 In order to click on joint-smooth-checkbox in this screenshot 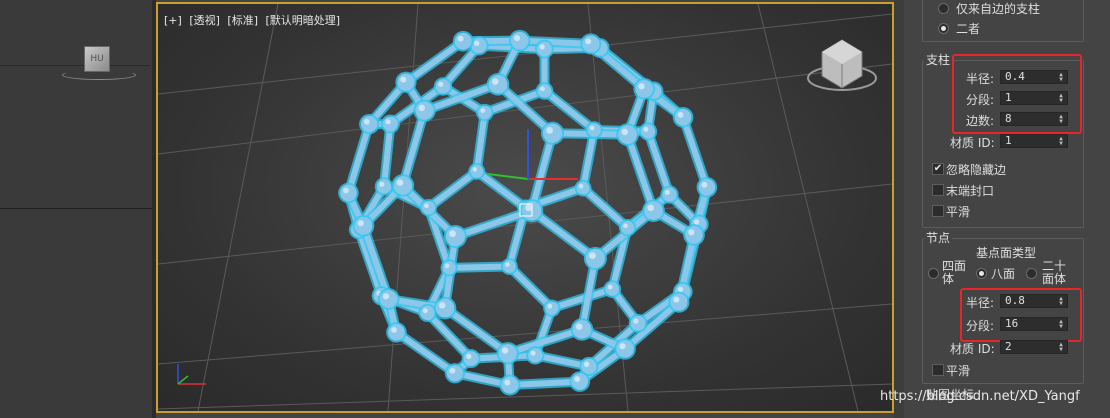, I will do `click(938, 370)`.